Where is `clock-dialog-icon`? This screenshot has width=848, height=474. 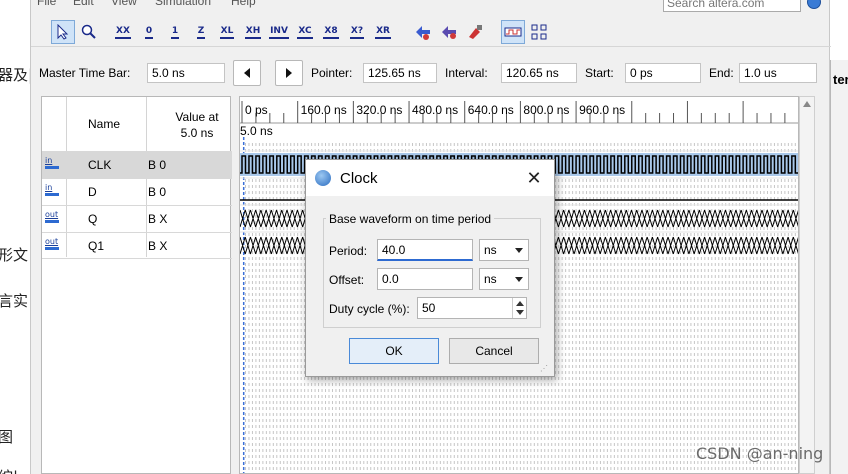 clock-dialog-icon is located at coordinates (323, 178).